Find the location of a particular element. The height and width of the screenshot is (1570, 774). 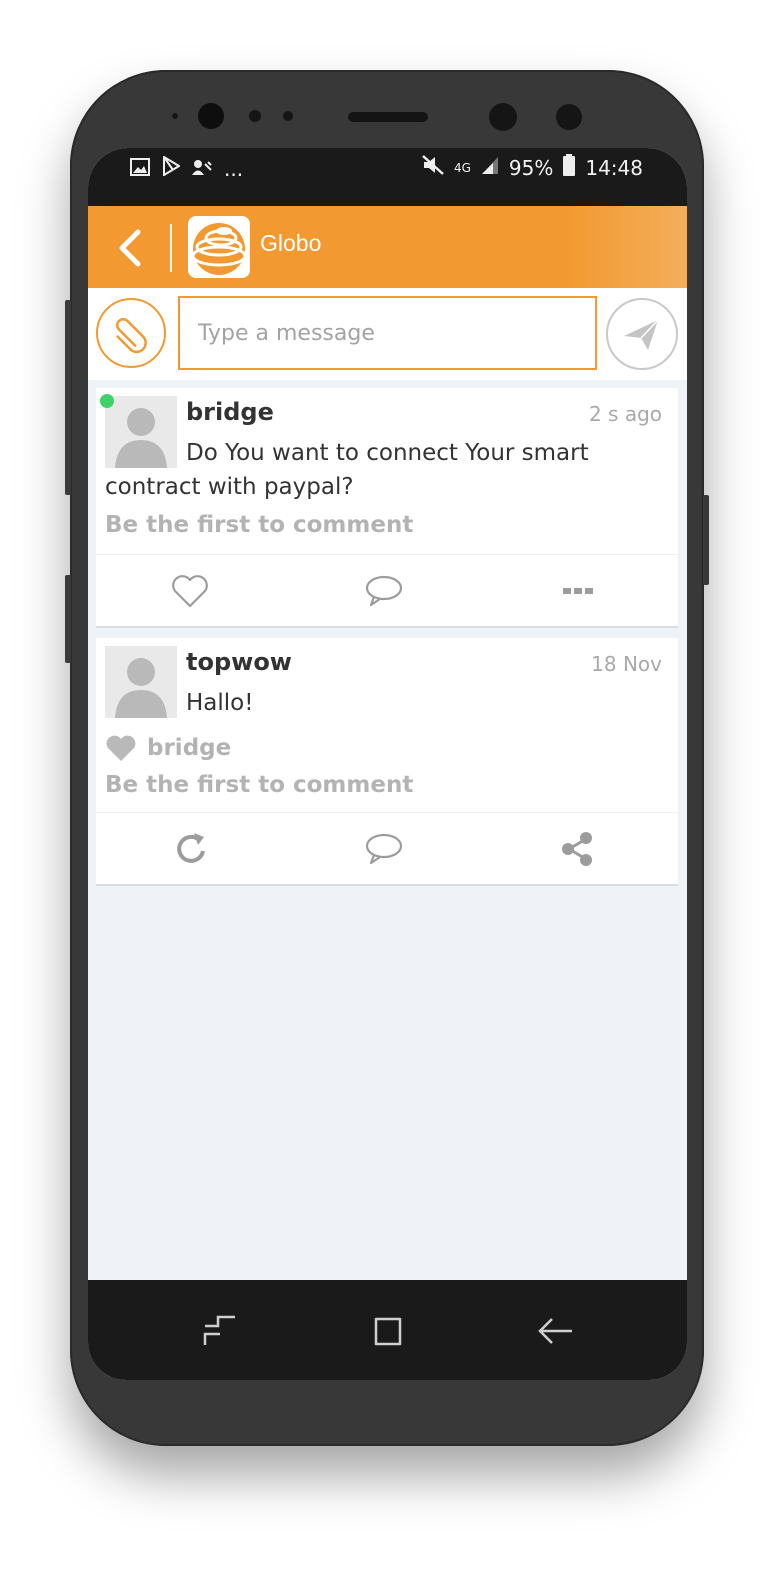

battery-icon is located at coordinates (569, 167).